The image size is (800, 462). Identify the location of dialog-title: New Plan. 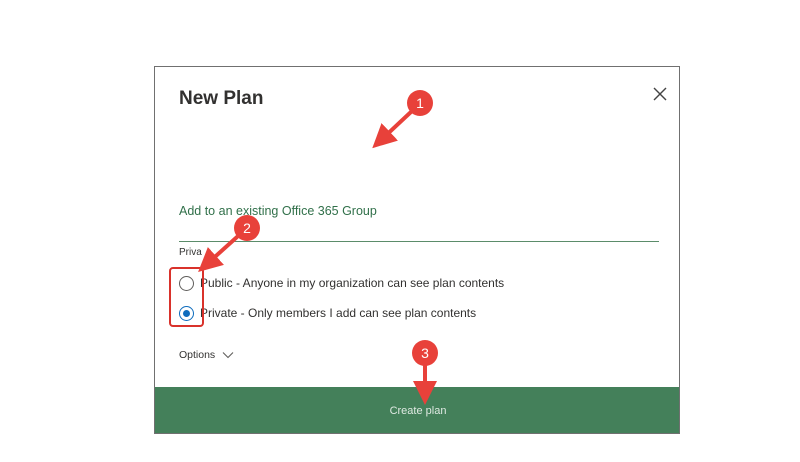
(221, 98).